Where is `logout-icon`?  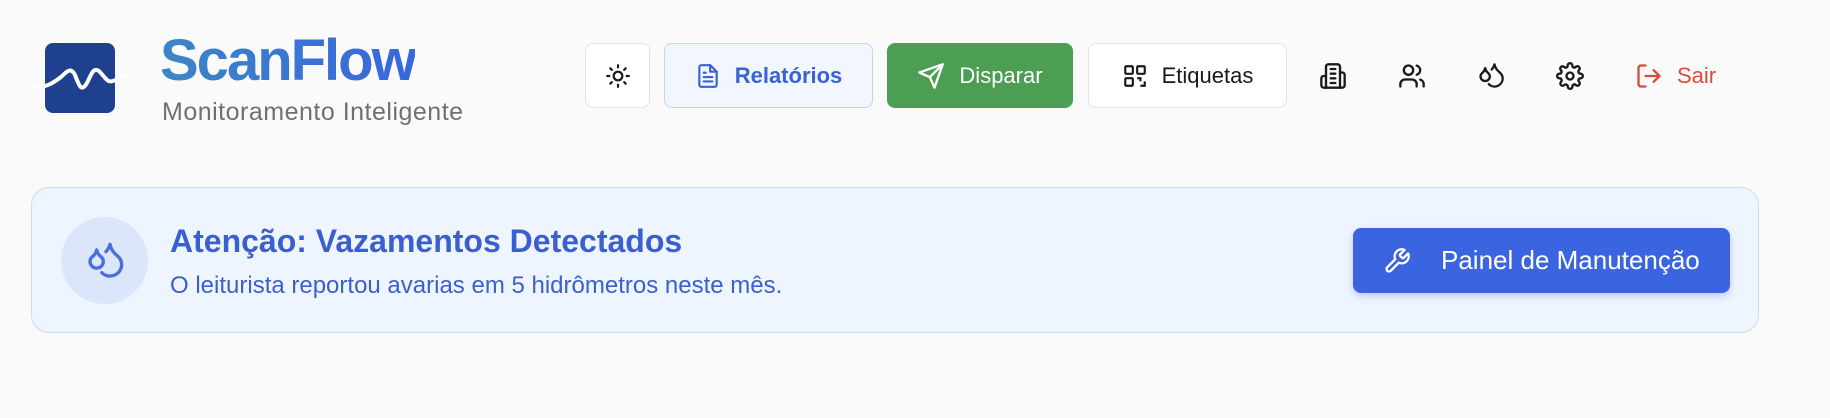
logout-icon is located at coordinates (1649, 76).